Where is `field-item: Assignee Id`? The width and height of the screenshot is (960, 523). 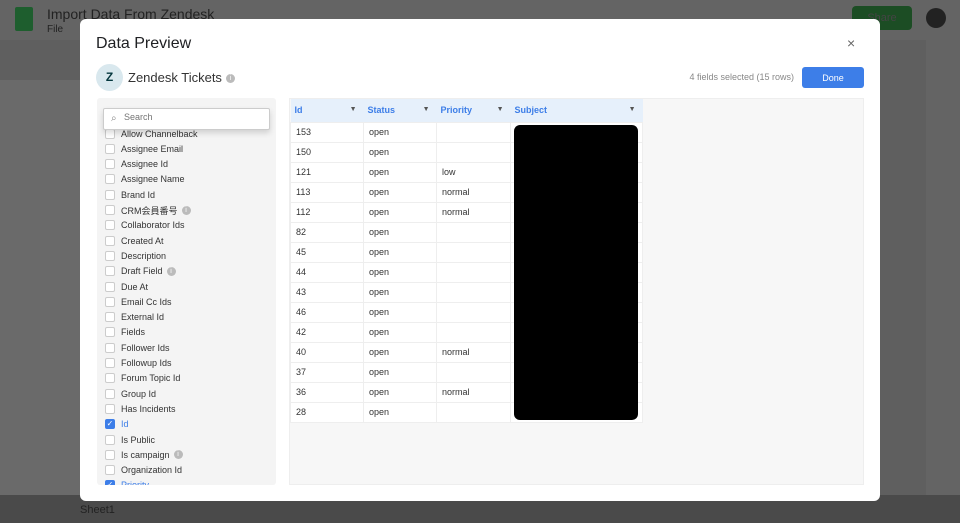
field-item: Assignee Id is located at coordinates (136, 164).